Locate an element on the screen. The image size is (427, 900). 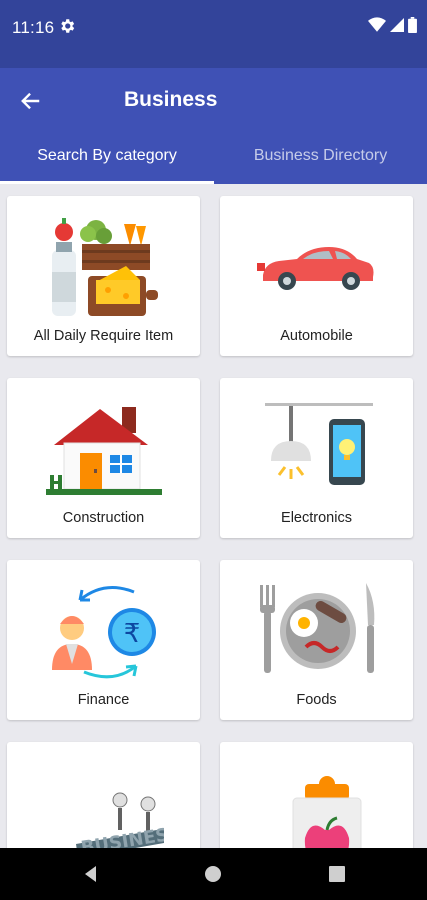
category-card-foods: Foods is located at coordinates (316, 640).